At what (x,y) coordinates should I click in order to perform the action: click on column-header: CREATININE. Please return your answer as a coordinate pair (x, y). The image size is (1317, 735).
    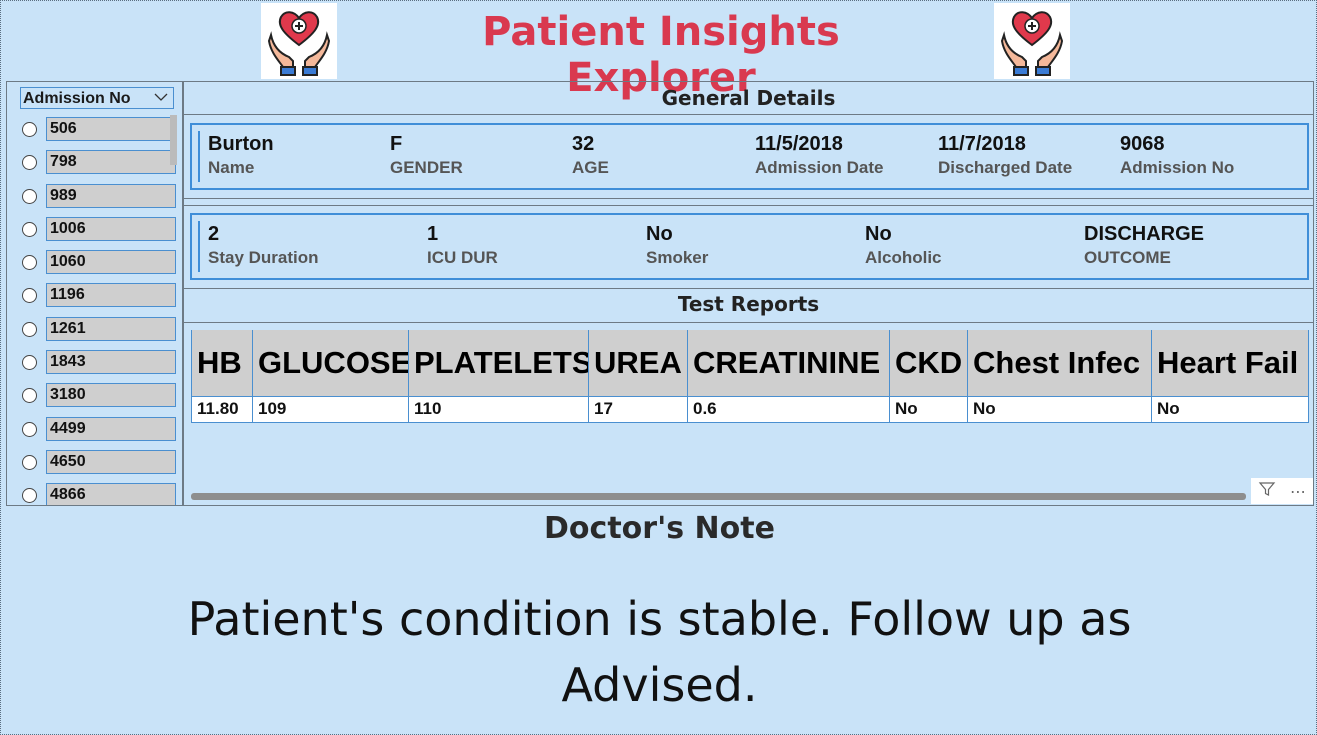
    Looking at the image, I should click on (788, 363).